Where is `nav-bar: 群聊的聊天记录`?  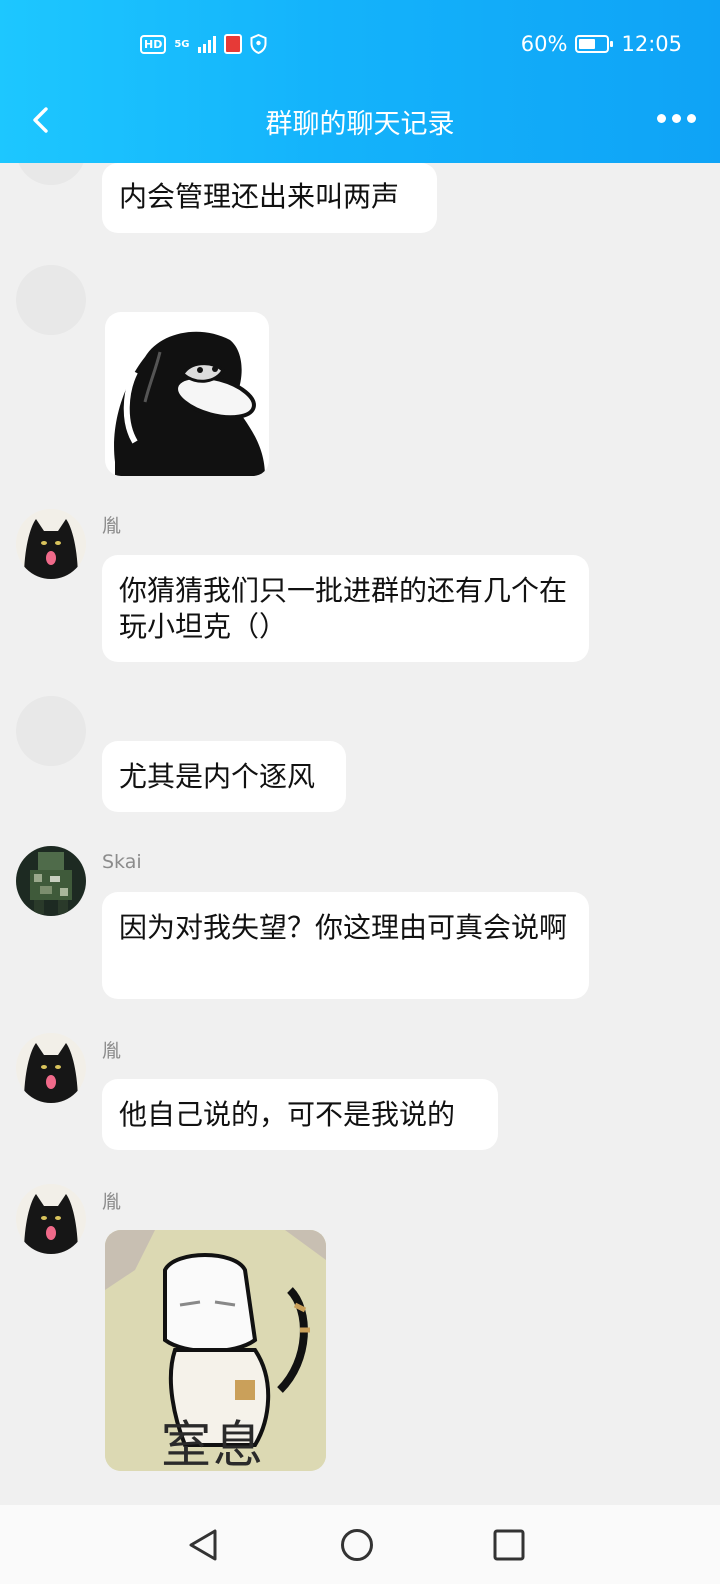
nav-bar: 群聊的聊天记录 is located at coordinates (360, 120).